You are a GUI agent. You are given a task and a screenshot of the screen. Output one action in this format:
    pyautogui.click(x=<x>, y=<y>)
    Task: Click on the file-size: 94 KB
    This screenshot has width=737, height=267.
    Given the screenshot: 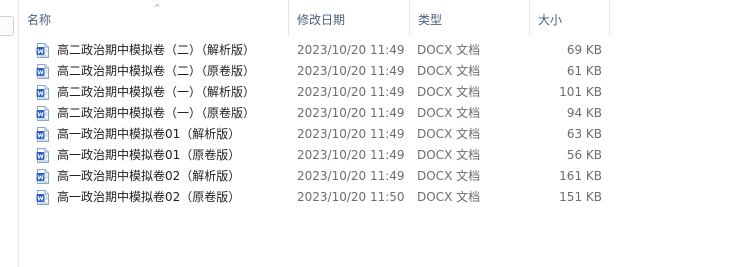 What is the action you would take?
    pyautogui.click(x=584, y=113)
    